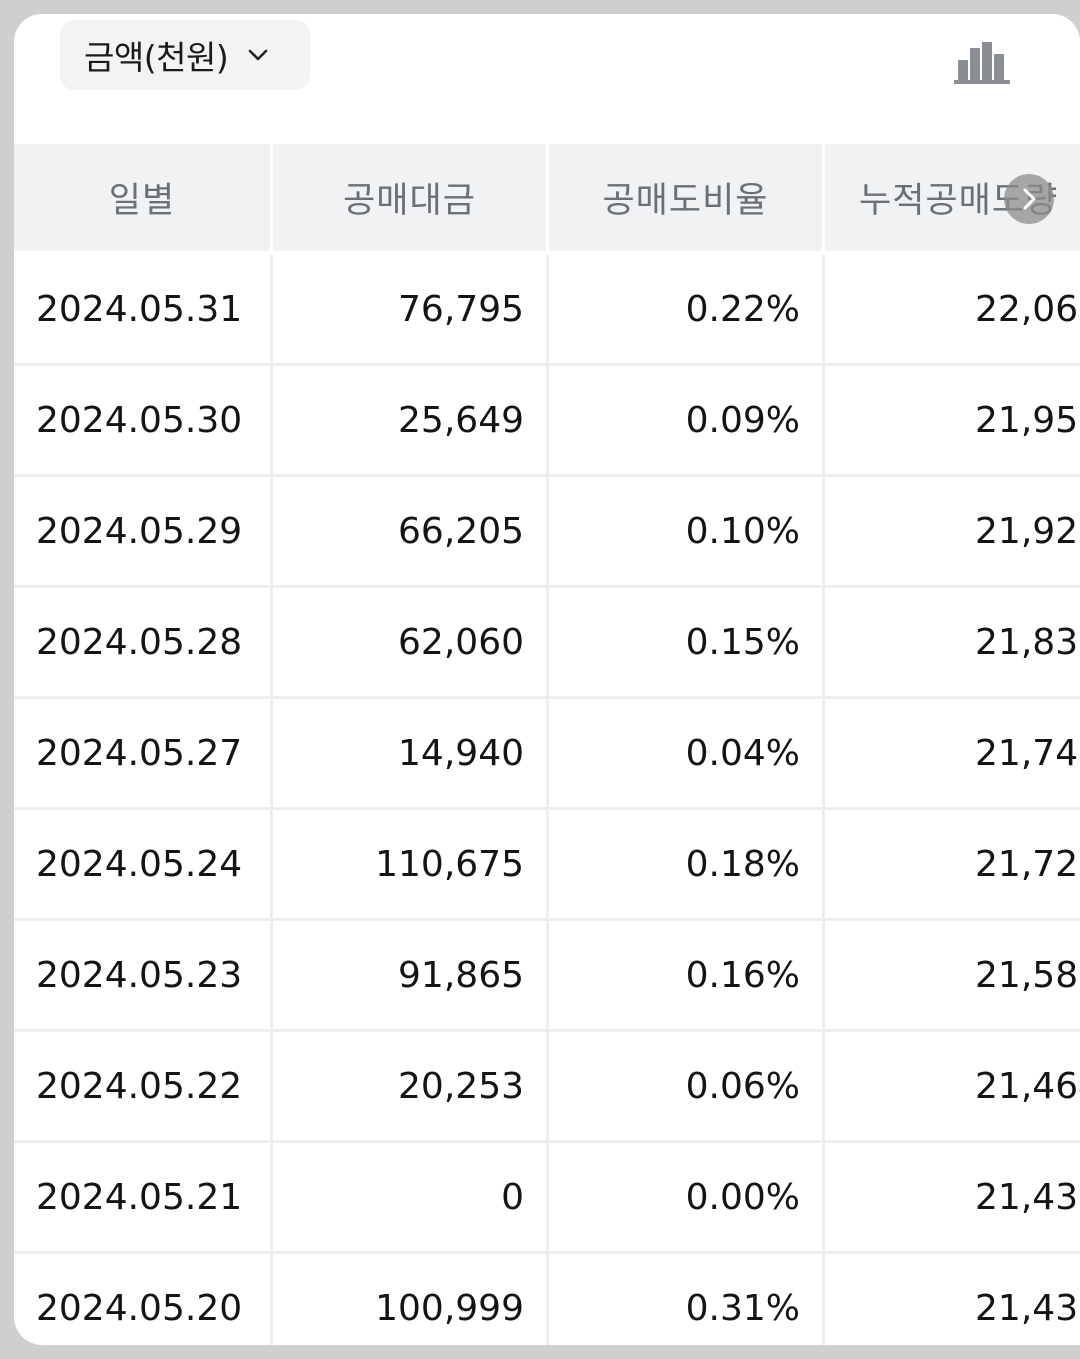 The width and height of the screenshot is (1080, 1359). What do you see at coordinates (258, 55) in the screenshot?
I see `chevron-down-icon` at bounding box center [258, 55].